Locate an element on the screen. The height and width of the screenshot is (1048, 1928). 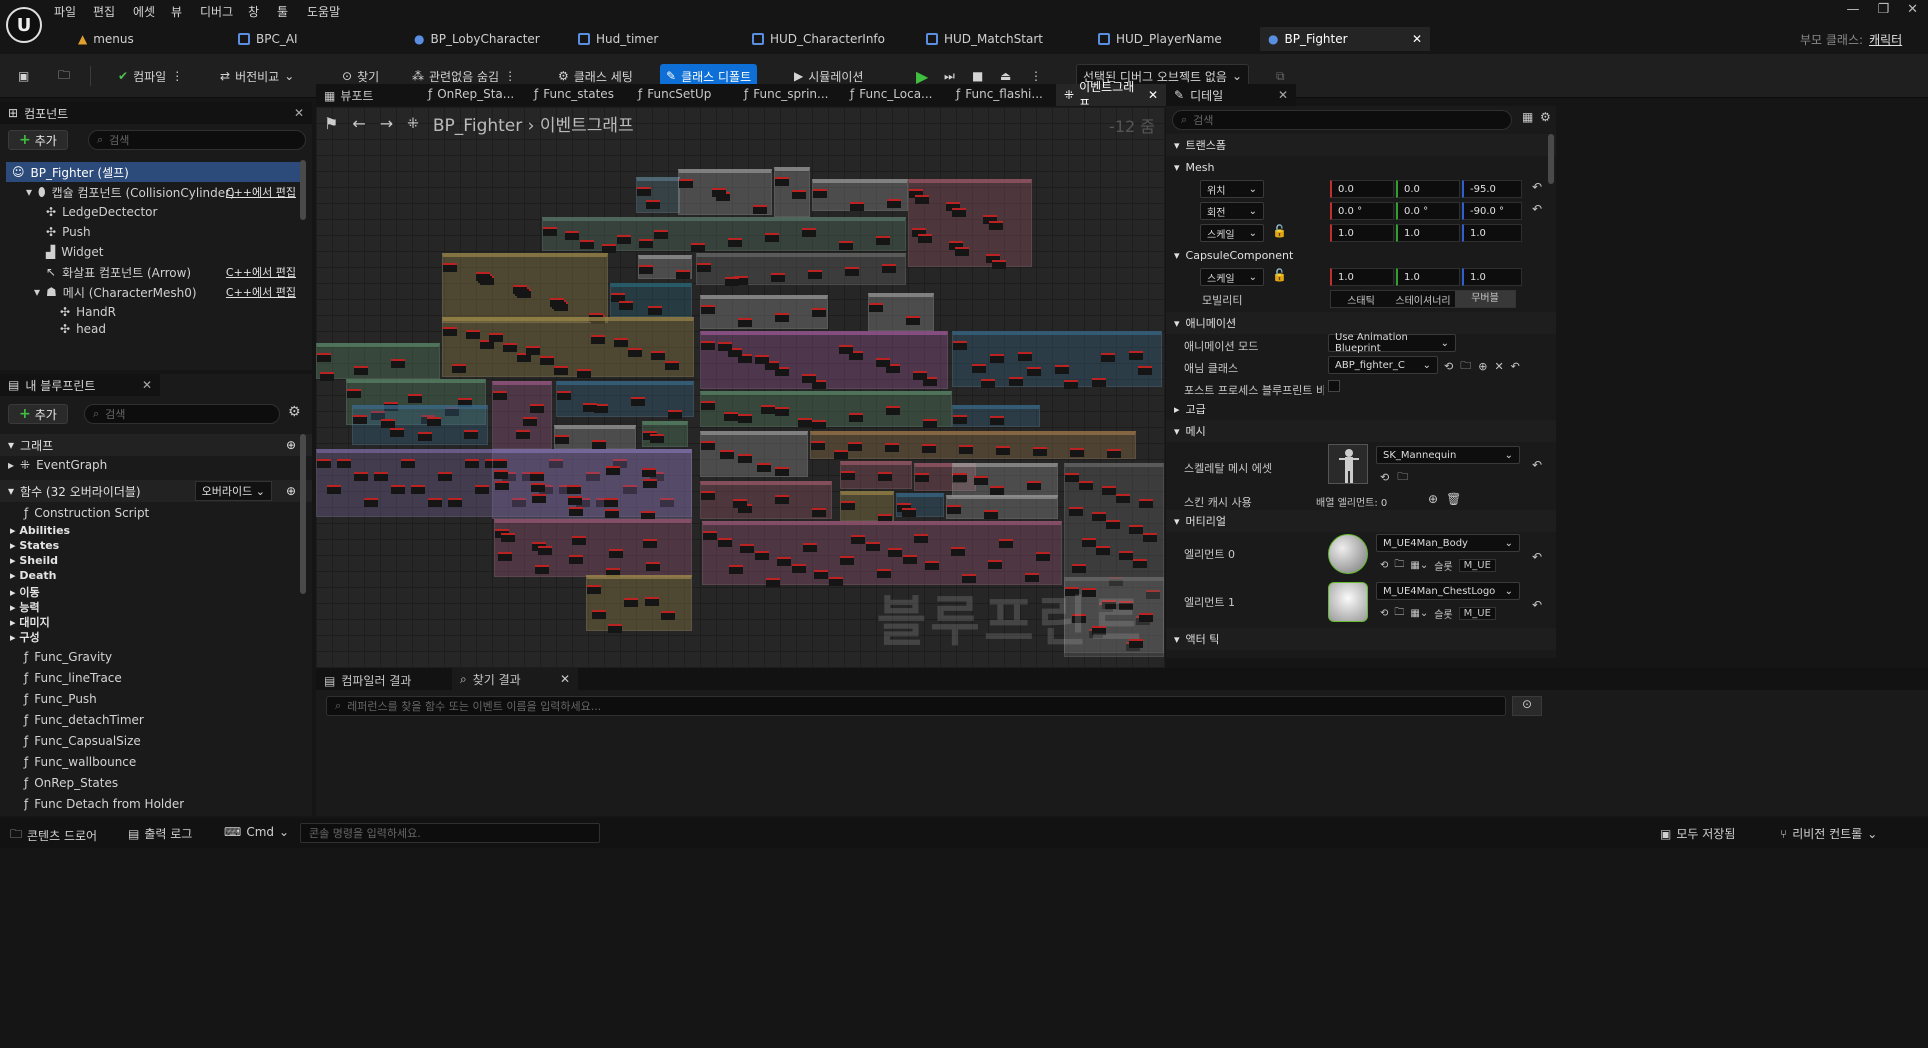
capsule-subsection: ▾ CapsuleComponent is located at coordinates (1361, 255).